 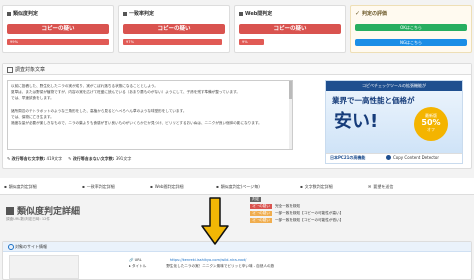 I want to click on stat-nospace: ✎ 改行等含まない文字数: 391文字, so click(x=99, y=159).